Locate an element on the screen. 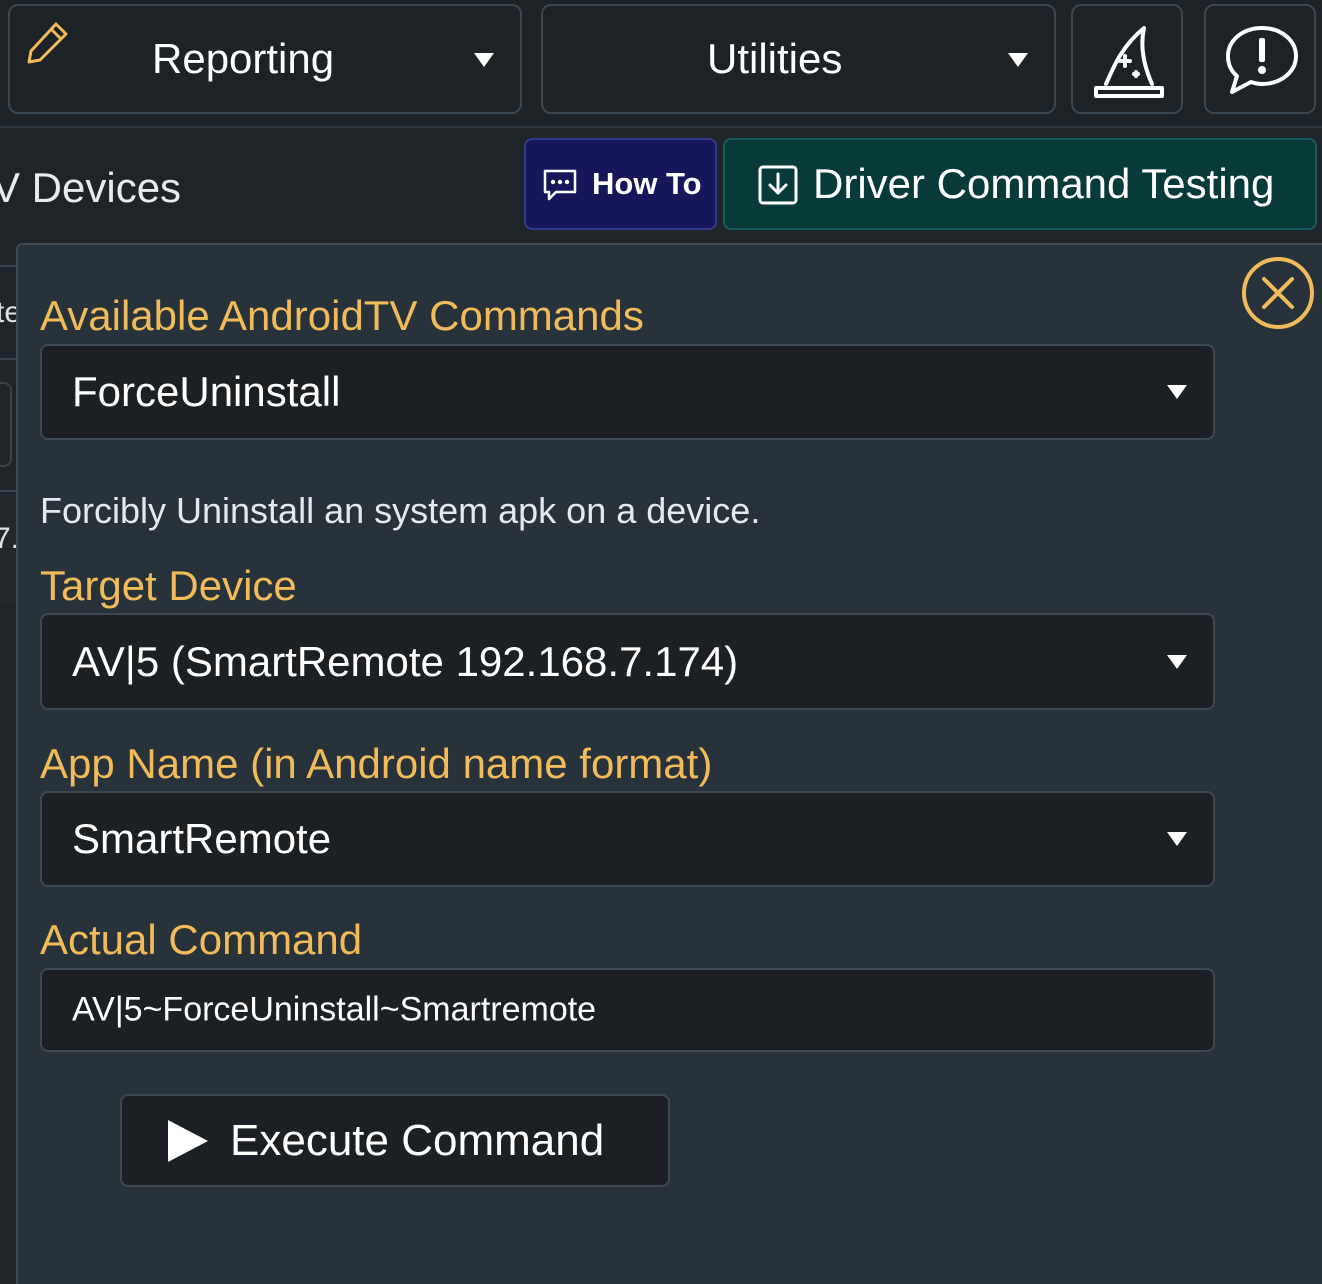  utilities-label: Utilities is located at coordinates (775, 58).